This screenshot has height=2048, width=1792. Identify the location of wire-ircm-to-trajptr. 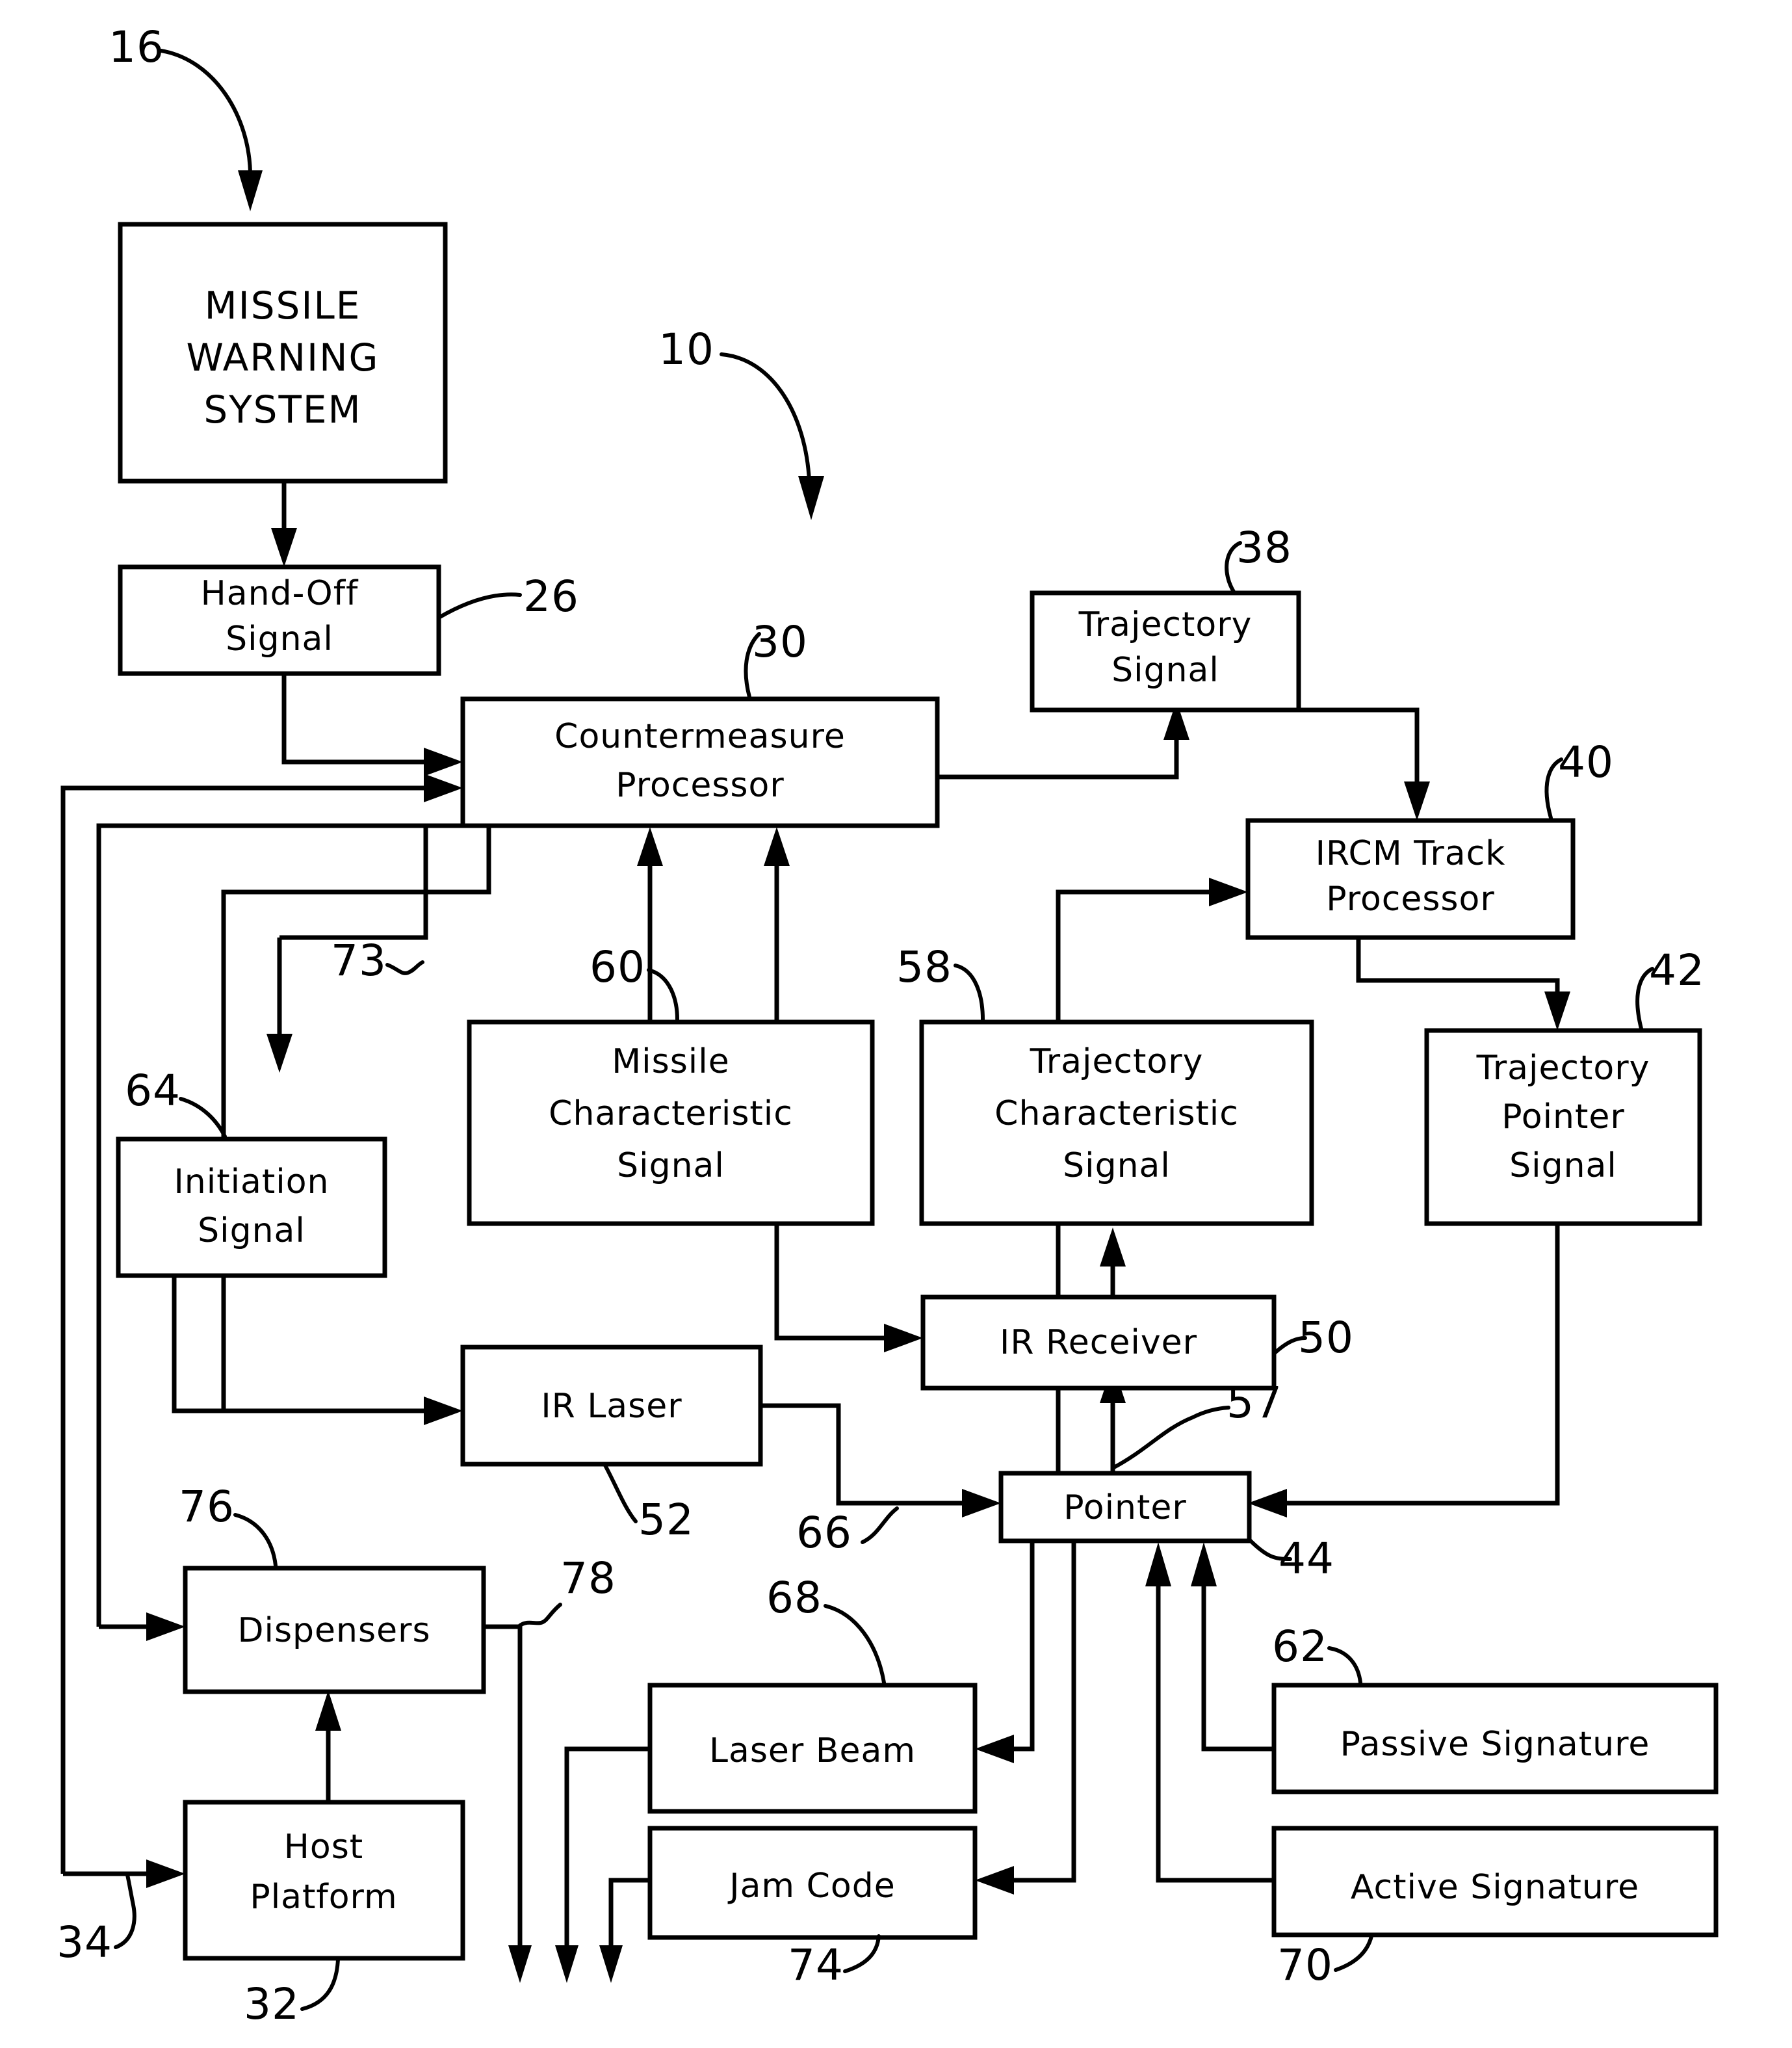
(1463, 983).